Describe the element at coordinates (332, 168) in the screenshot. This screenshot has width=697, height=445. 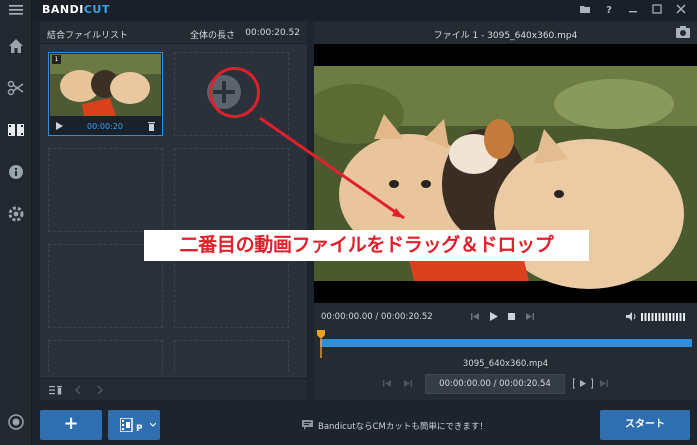
I see `annotation-arrow` at that location.